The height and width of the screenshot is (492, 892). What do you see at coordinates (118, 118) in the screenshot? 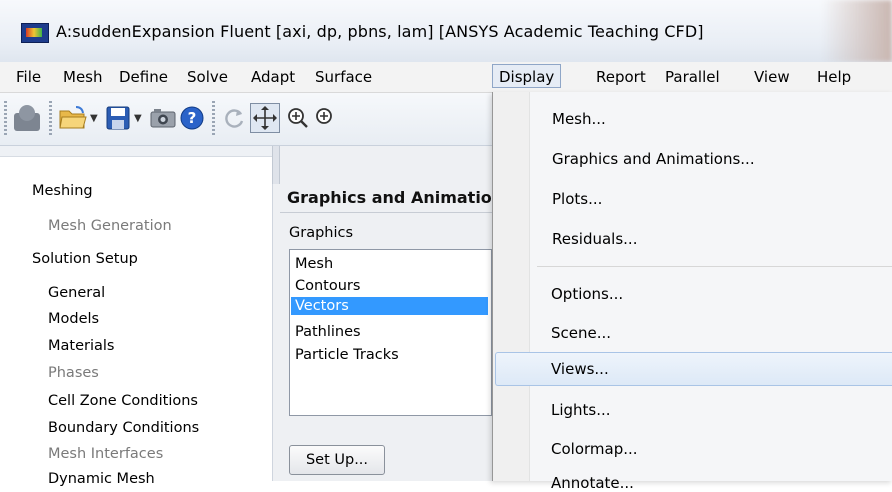
I see `save-icon` at bounding box center [118, 118].